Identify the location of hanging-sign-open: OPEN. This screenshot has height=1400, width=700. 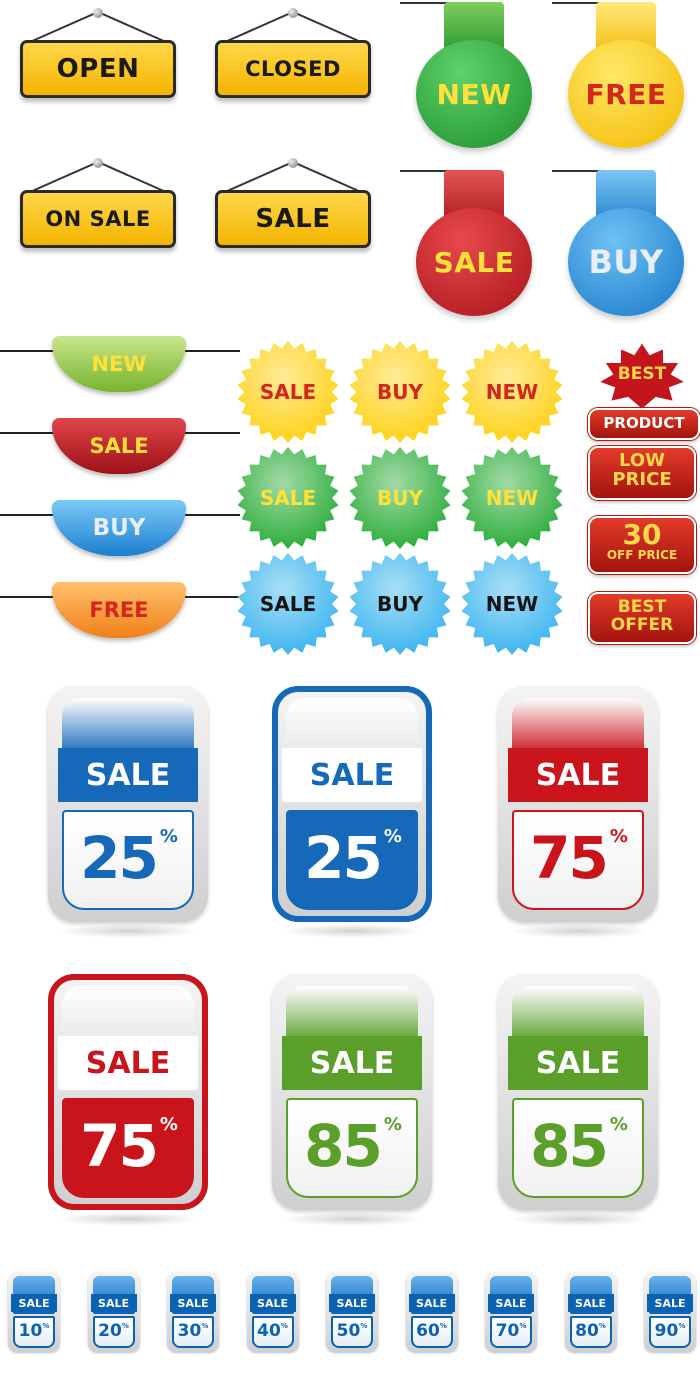
(100, 60).